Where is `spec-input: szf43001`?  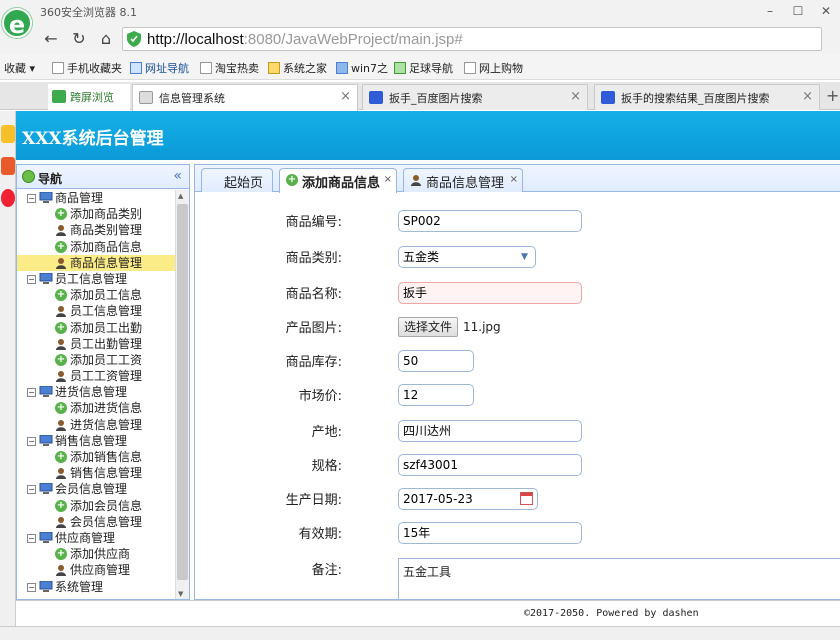 spec-input: szf43001 is located at coordinates (490, 465).